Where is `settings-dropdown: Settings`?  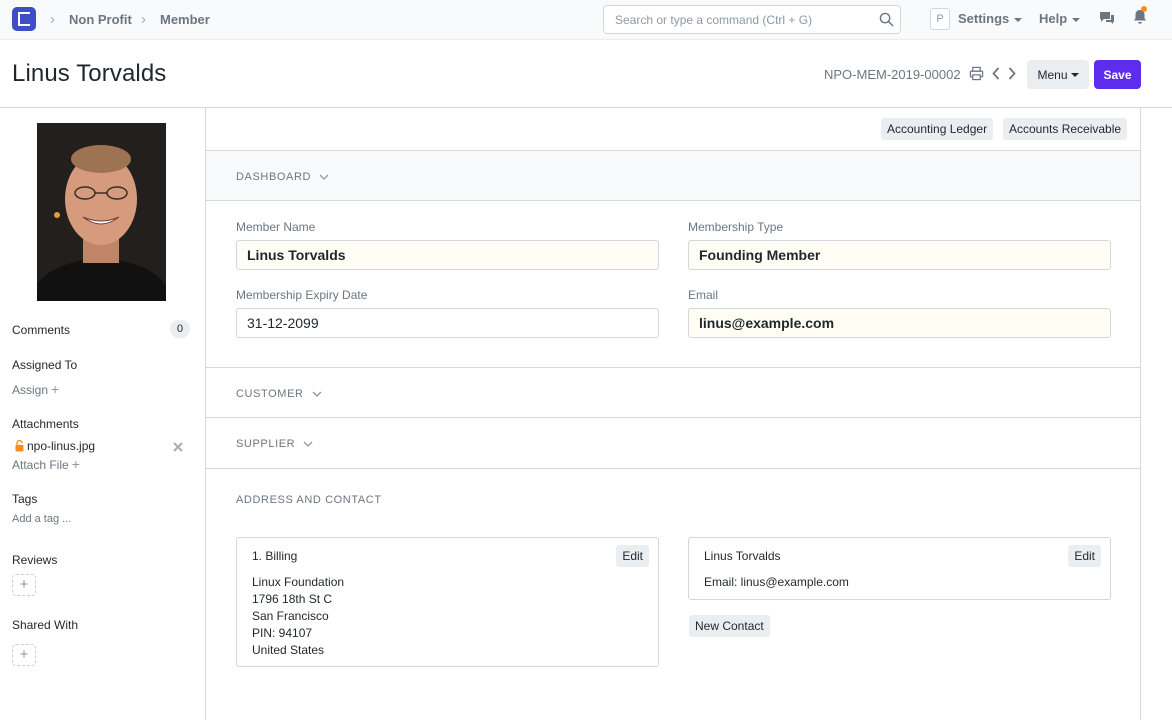
settings-dropdown: Settings is located at coordinates (990, 18).